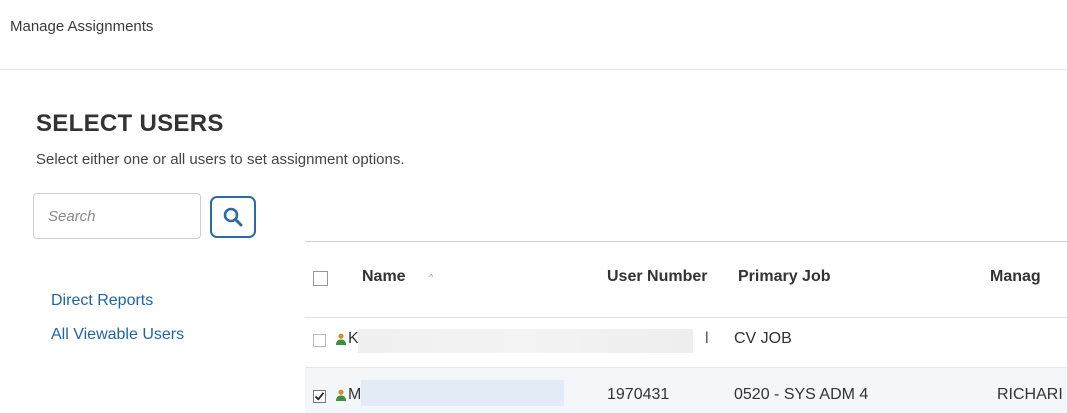 The width and height of the screenshot is (1067, 413). I want to click on search-input, so click(117, 216).